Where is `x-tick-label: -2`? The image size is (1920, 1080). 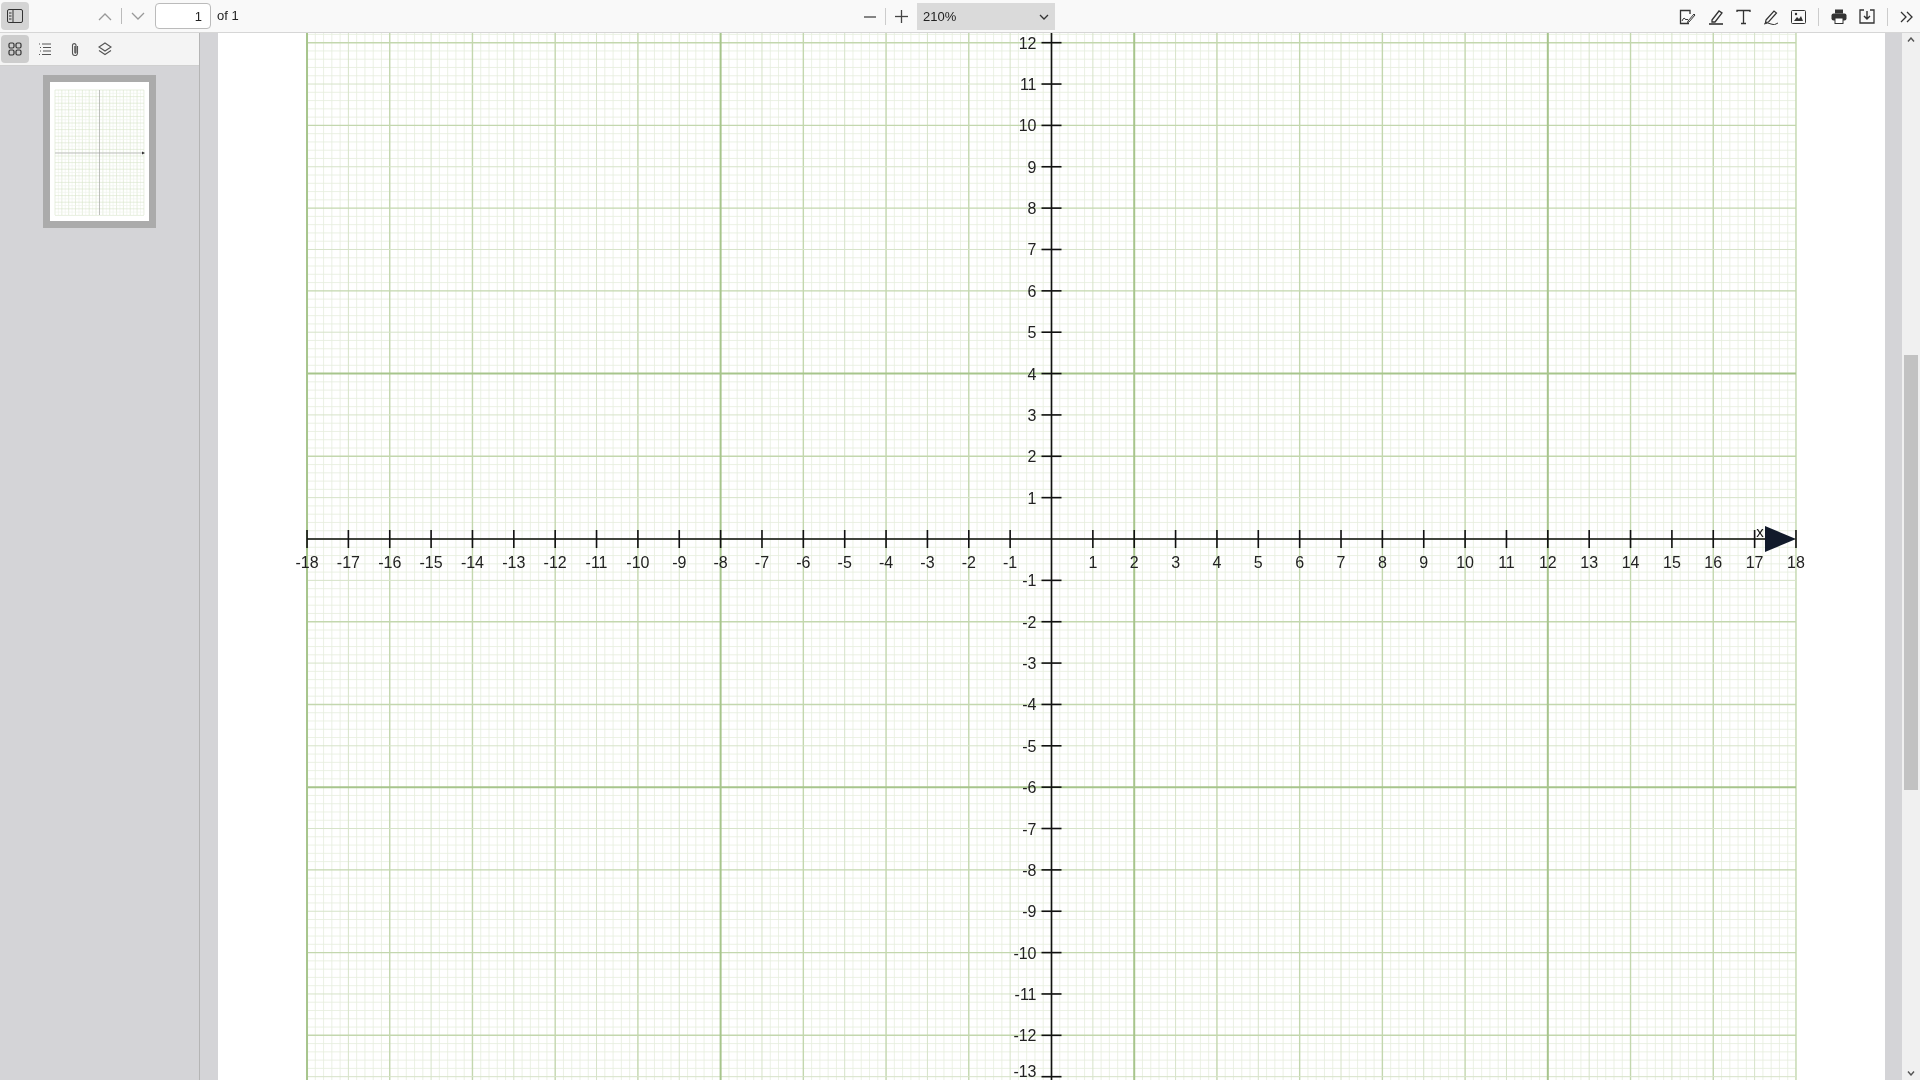 x-tick-label: -2 is located at coordinates (968, 562).